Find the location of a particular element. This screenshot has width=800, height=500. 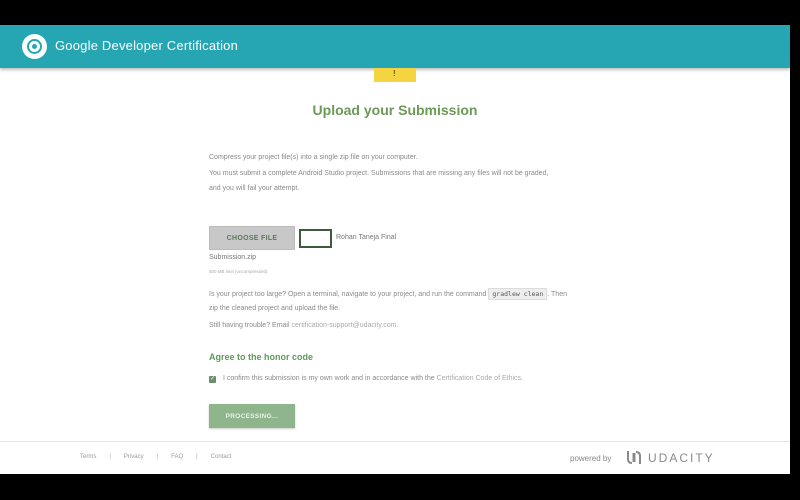

selected-file-name-continued: Submission.zip is located at coordinates (233, 257).